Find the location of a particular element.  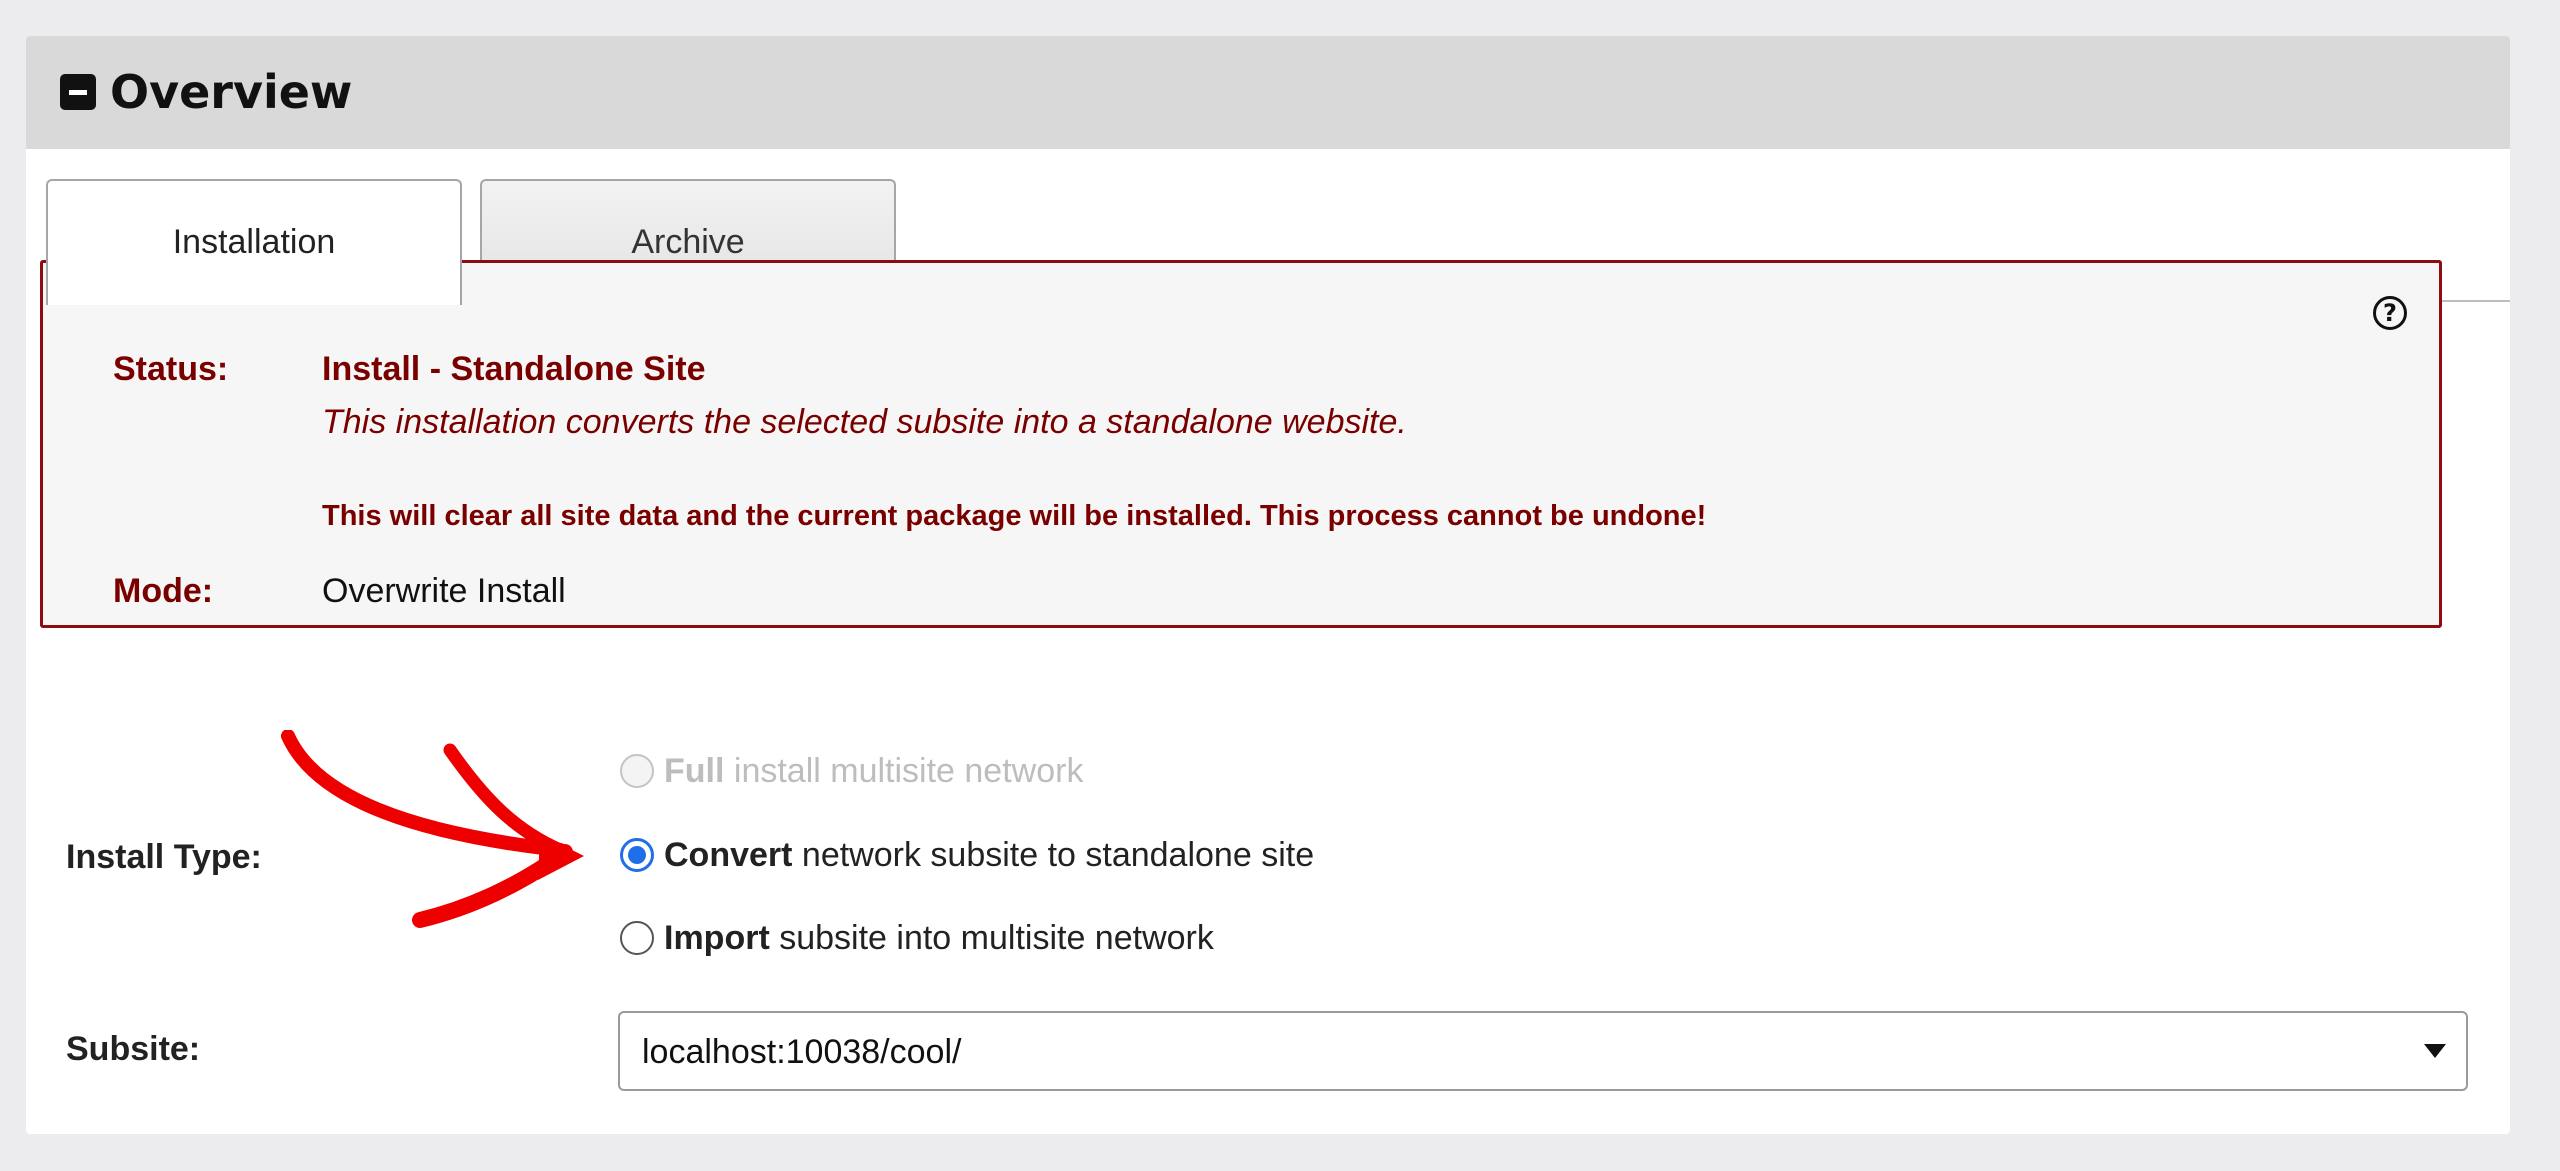

subsite-select-value: localhost:10038/cool/ is located at coordinates (802, 1052).